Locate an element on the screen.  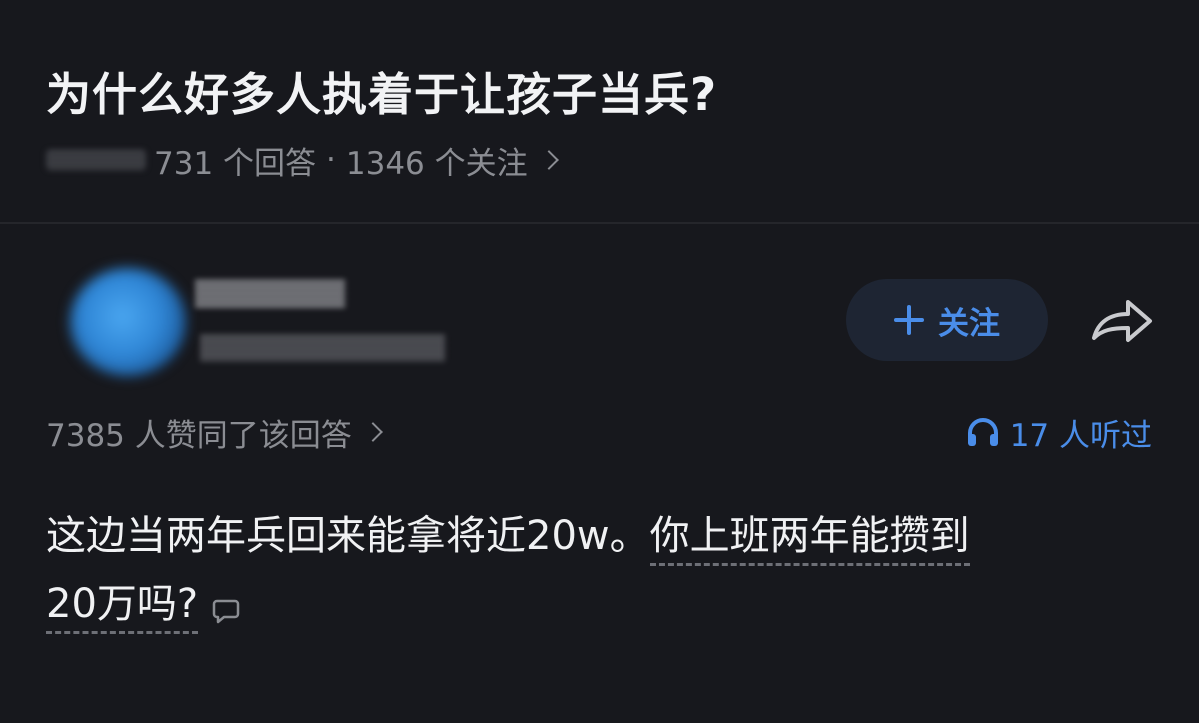
listen-count-text: 17 人听过 is located at coordinates (1080, 435).